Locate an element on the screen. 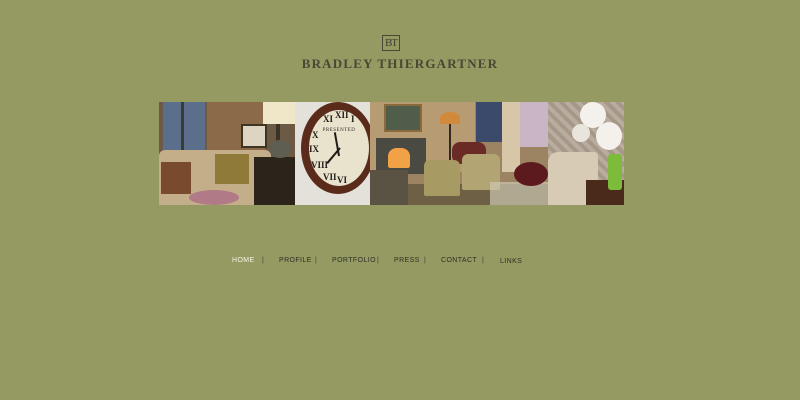 Image resolution: width=800 pixels, height=400 pixels. nav-links-link: LINKS is located at coordinates (511, 261).